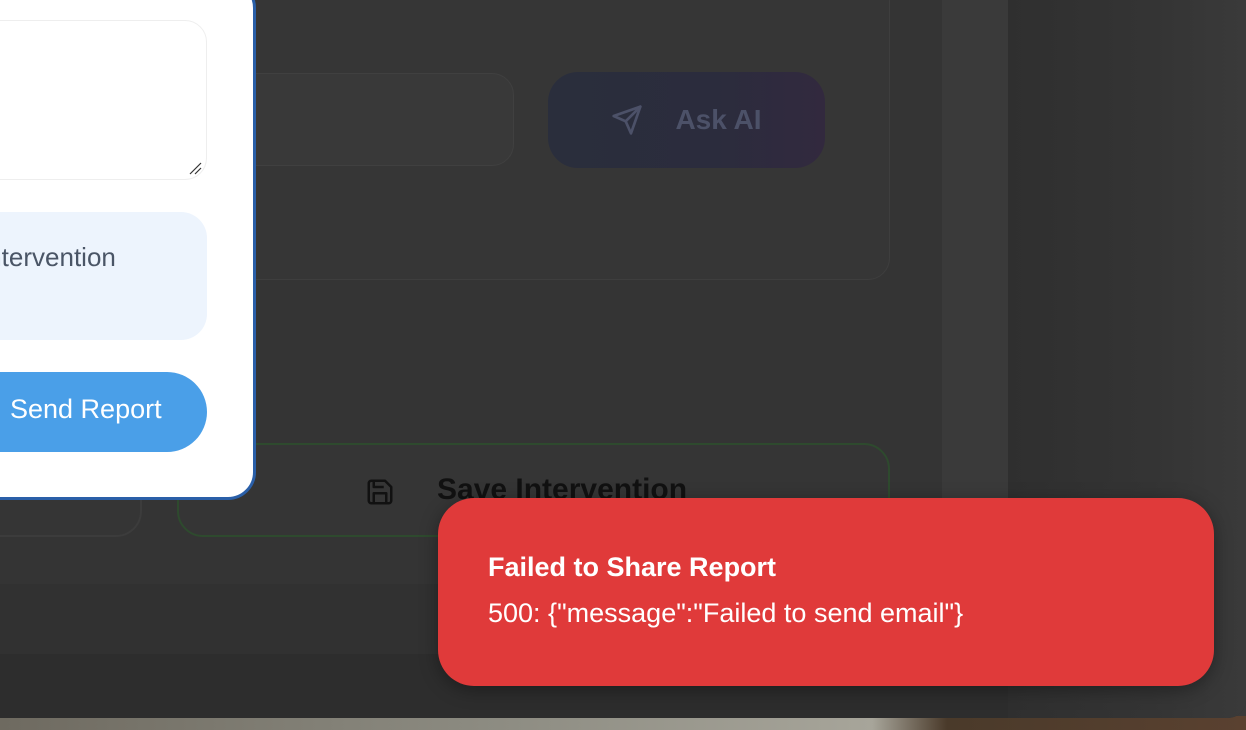  What do you see at coordinates (718, 119) in the screenshot?
I see `ask-ai-label: Ask AI` at bounding box center [718, 119].